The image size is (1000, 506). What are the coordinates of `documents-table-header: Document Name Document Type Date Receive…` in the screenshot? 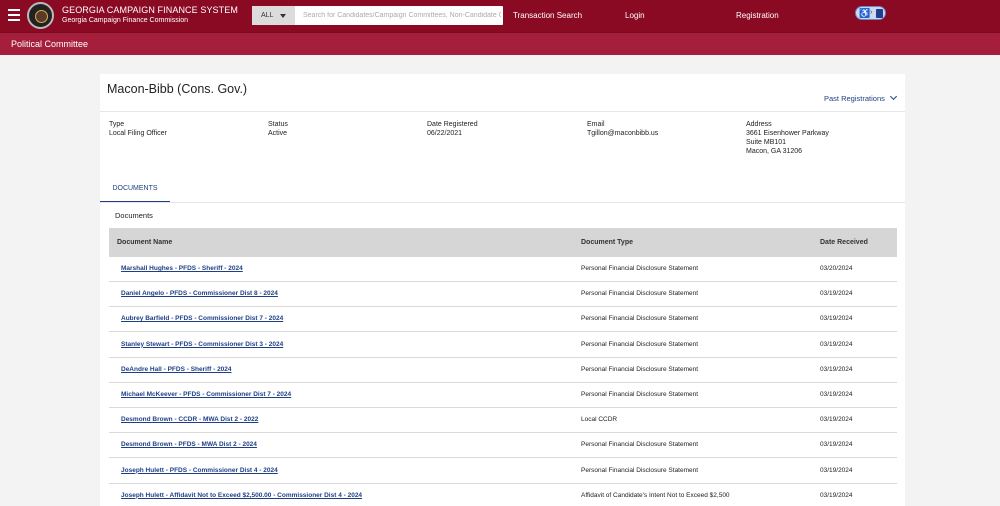 It's located at (503, 242).